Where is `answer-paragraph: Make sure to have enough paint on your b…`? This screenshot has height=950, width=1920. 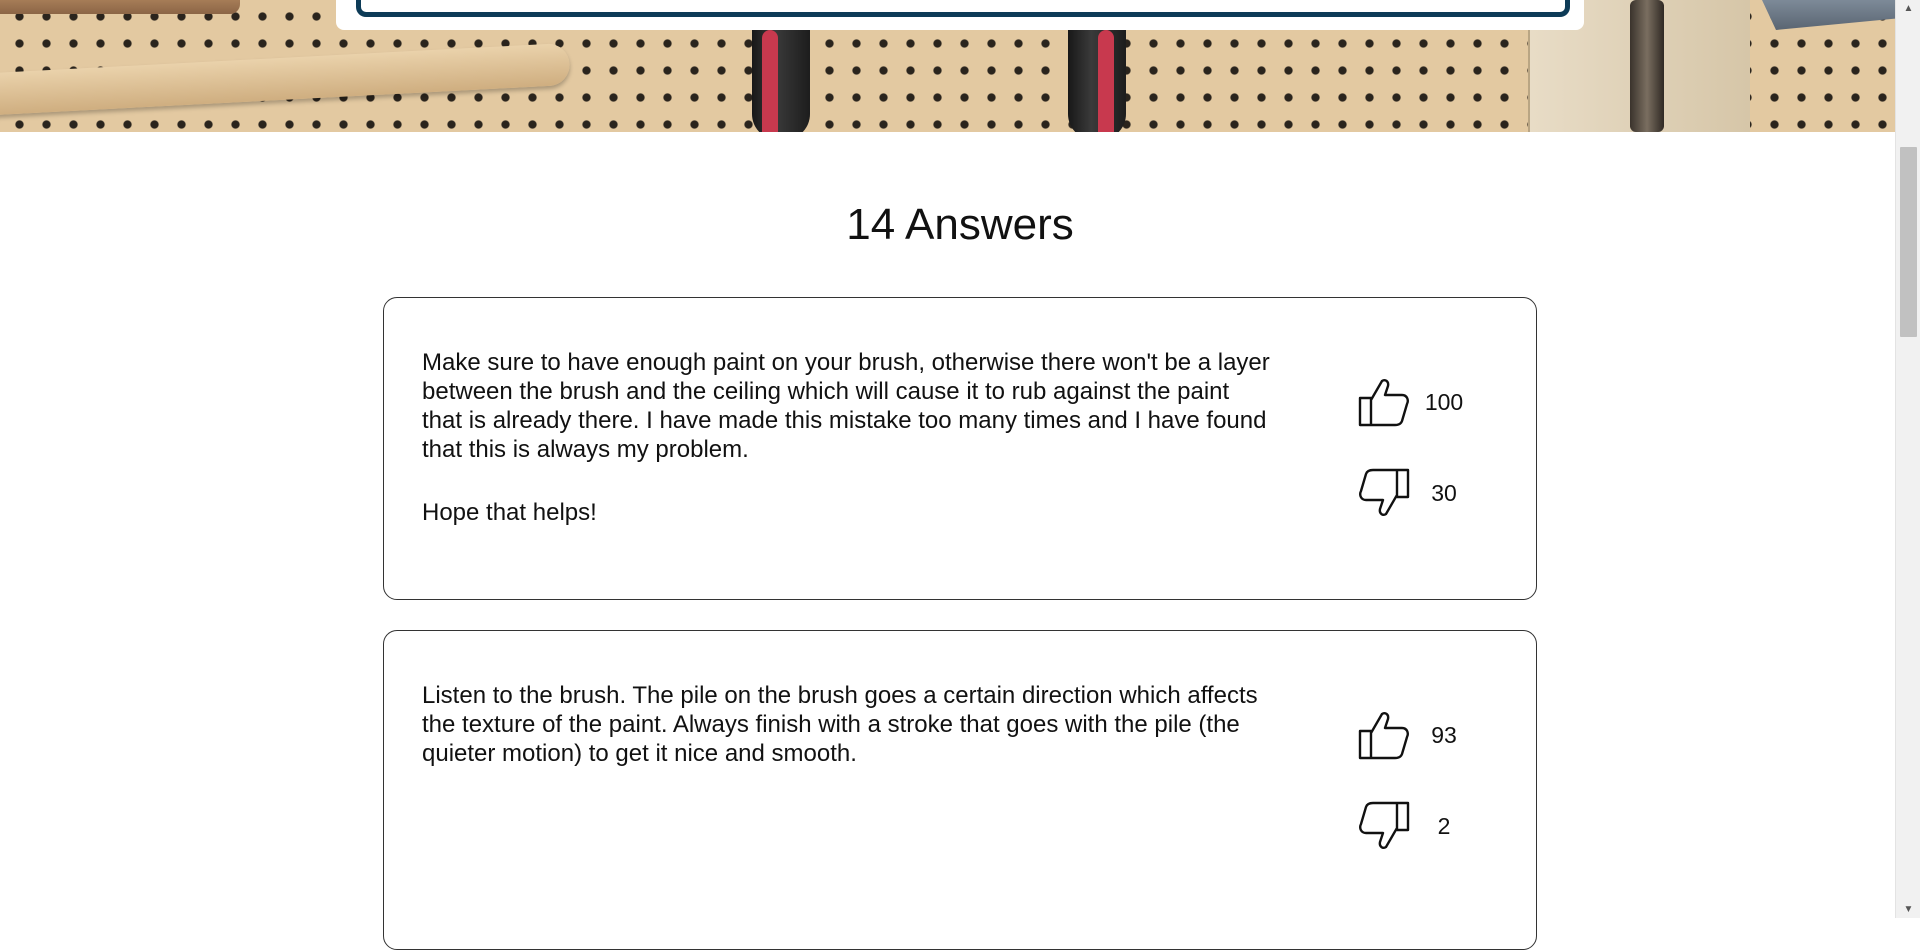 answer-paragraph: Make sure to have enough paint on your b… is located at coordinates (846, 406).